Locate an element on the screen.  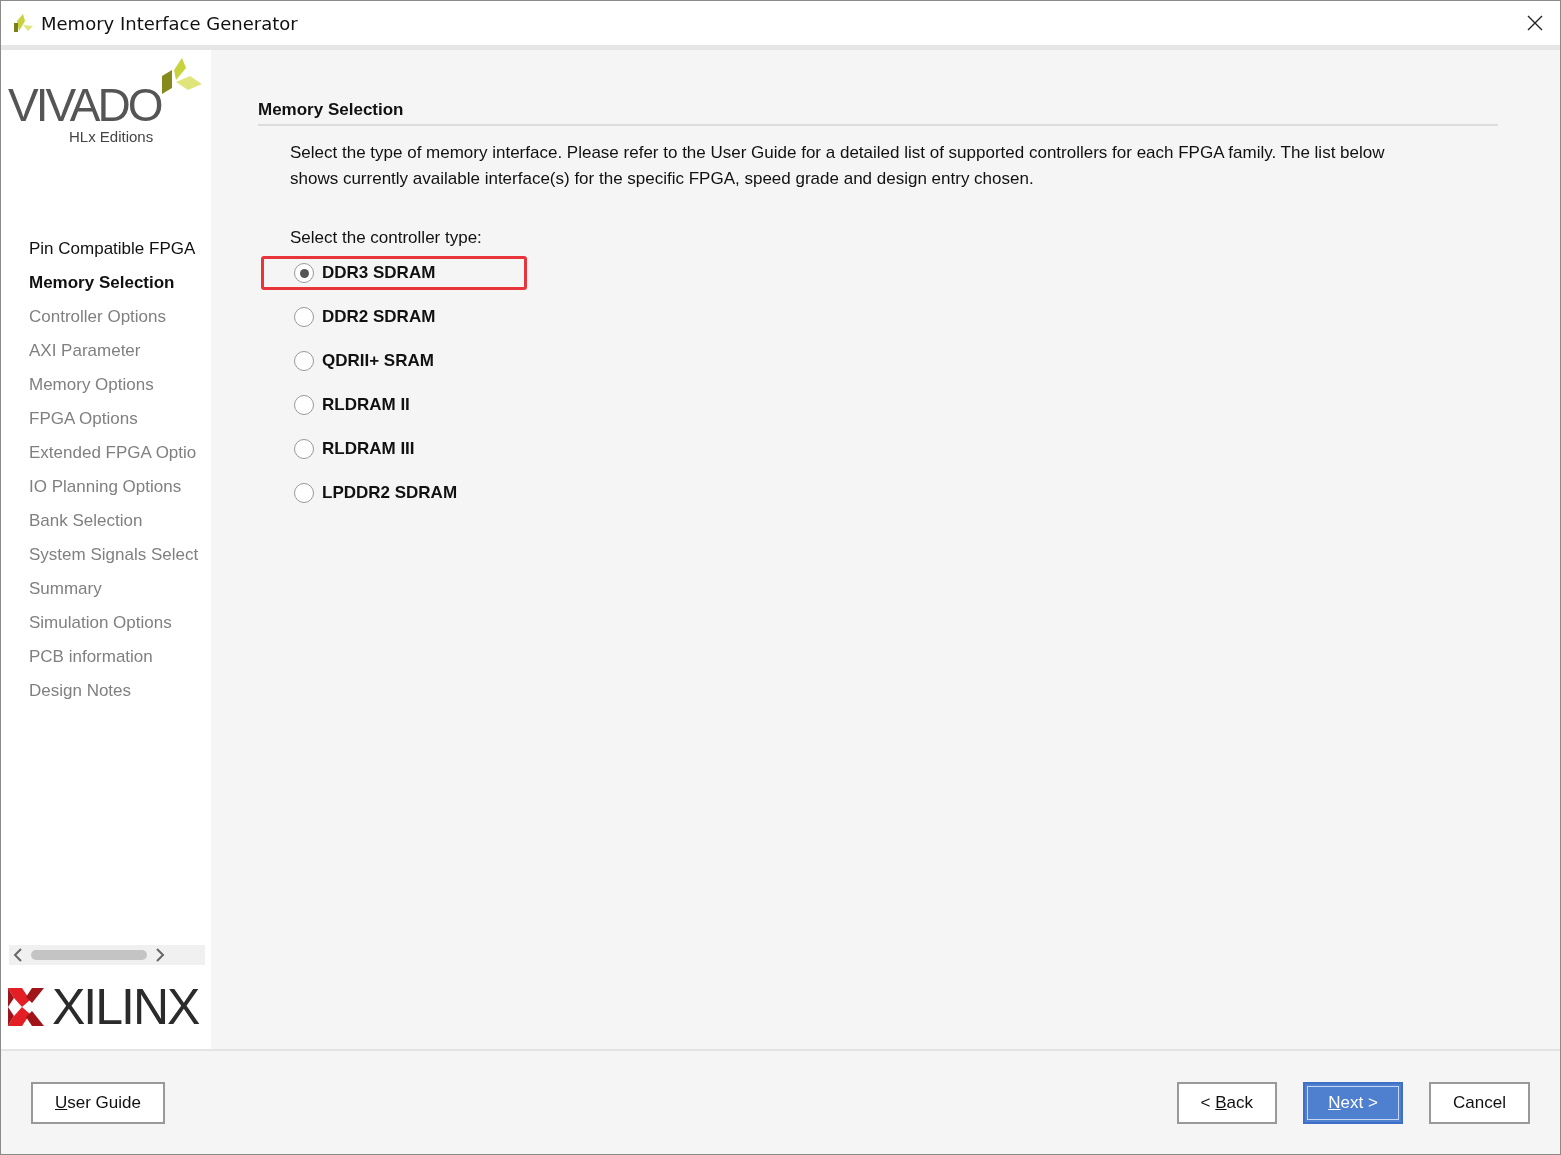
prompt-label: Select the controller type: is located at coordinates (386, 237).